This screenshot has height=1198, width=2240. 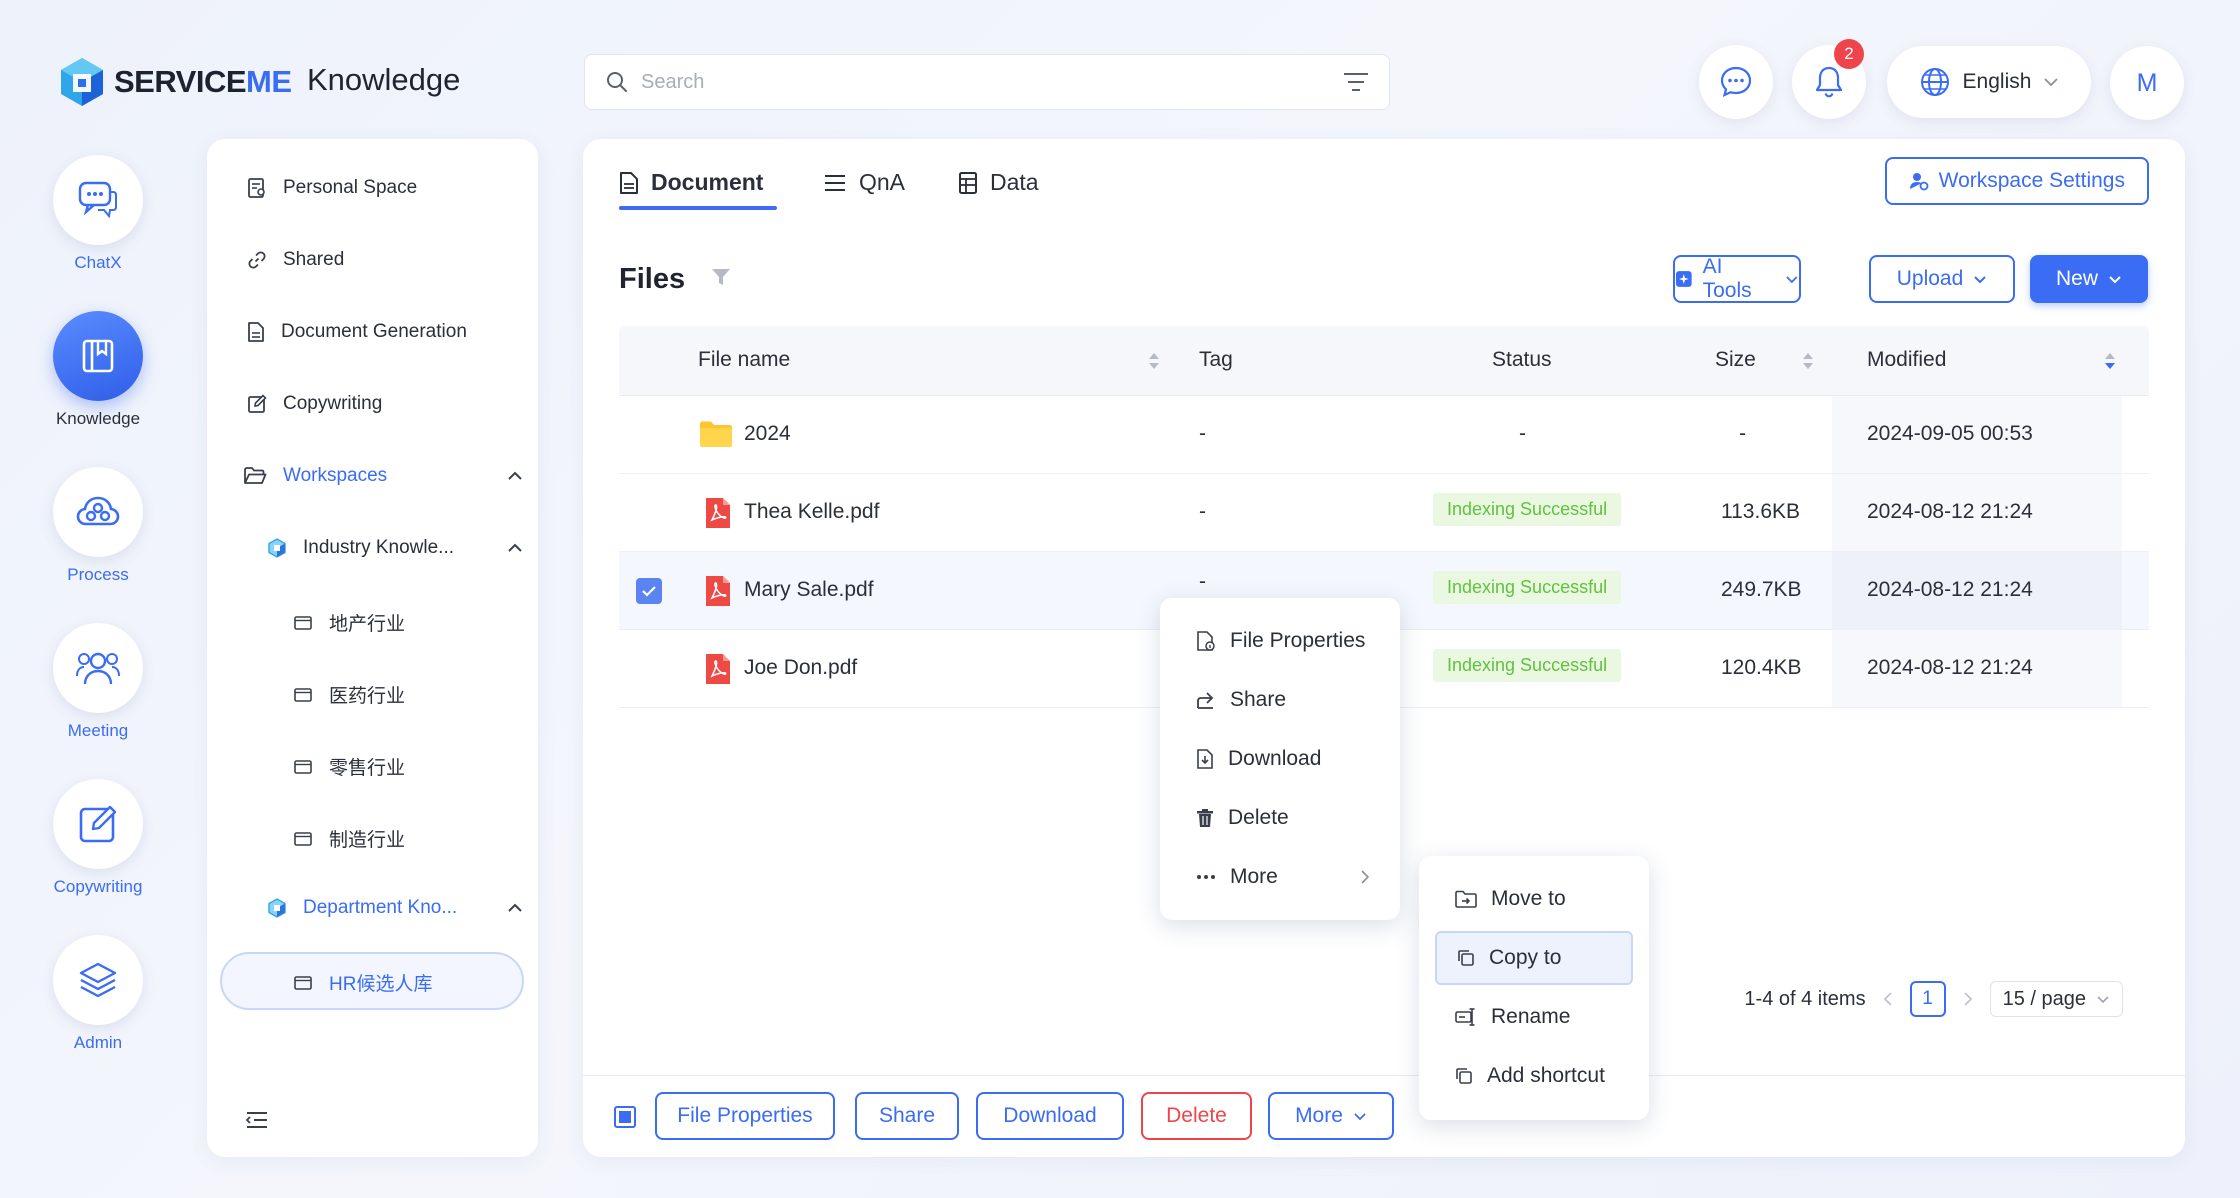 What do you see at coordinates (1888, 999) in the screenshot?
I see `chevron-left-icon` at bounding box center [1888, 999].